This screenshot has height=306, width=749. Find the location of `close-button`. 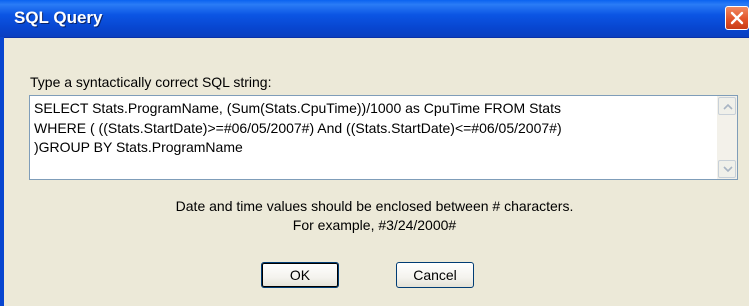

close-button is located at coordinates (737, 18).